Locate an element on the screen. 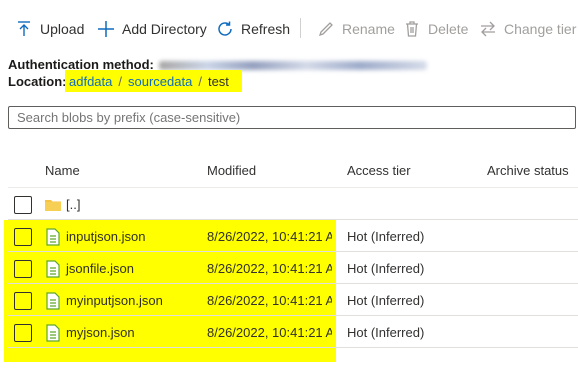 The height and width of the screenshot is (385, 578). breadcrumb-adfdata: adfdata is located at coordinates (90, 81).